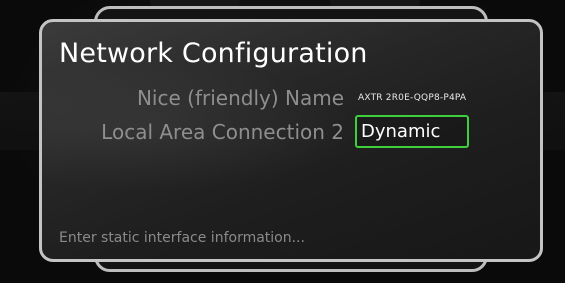  What do you see at coordinates (240, 98) in the screenshot?
I see `friendly-name-label: Nice (friendly) Name` at bounding box center [240, 98].